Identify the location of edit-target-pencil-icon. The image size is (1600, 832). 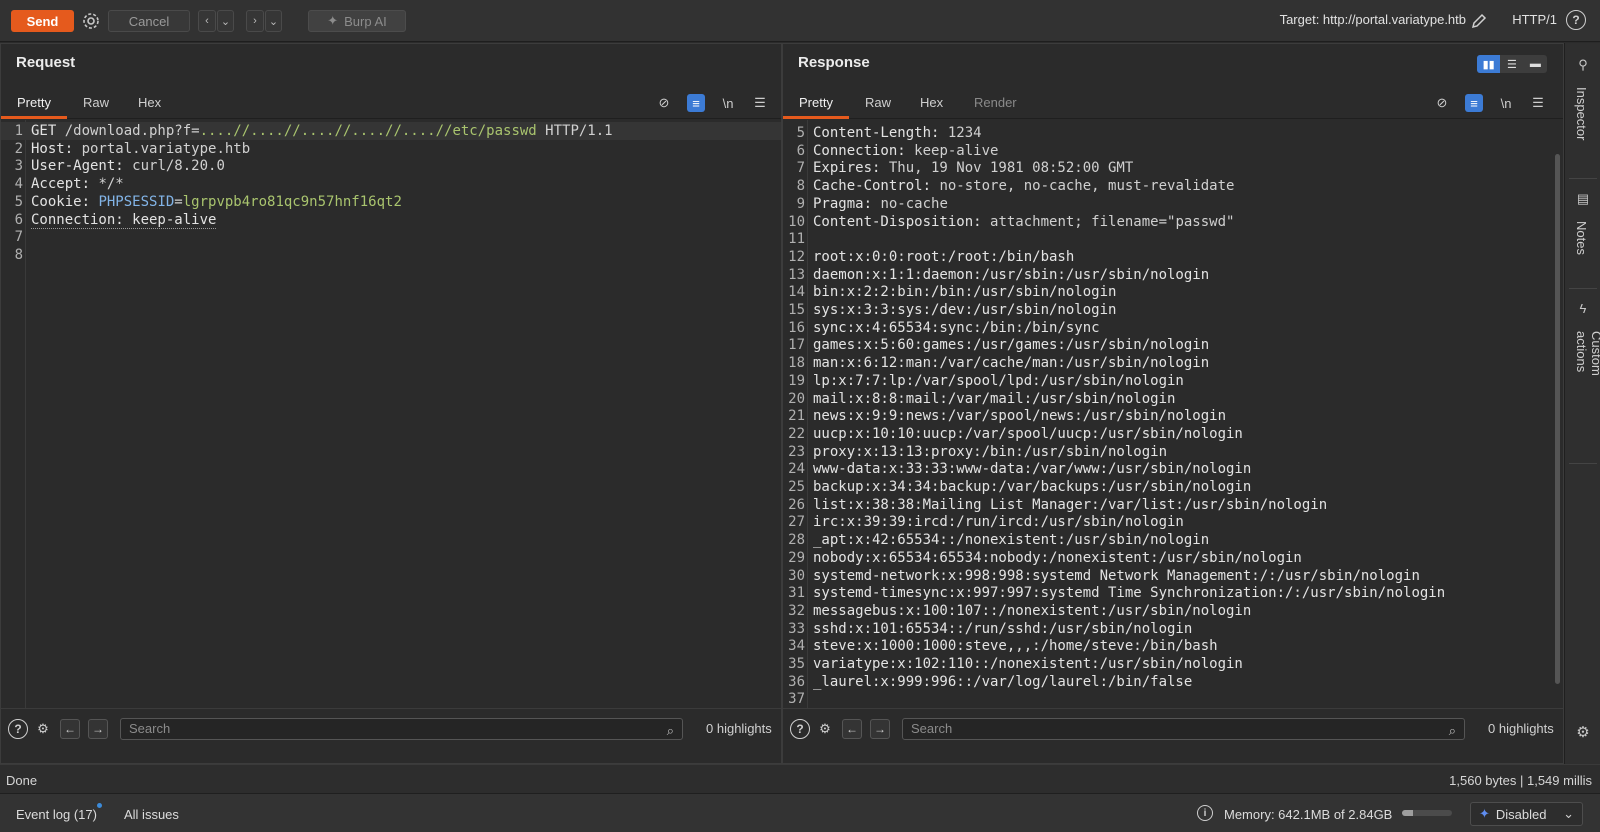
(1479, 22).